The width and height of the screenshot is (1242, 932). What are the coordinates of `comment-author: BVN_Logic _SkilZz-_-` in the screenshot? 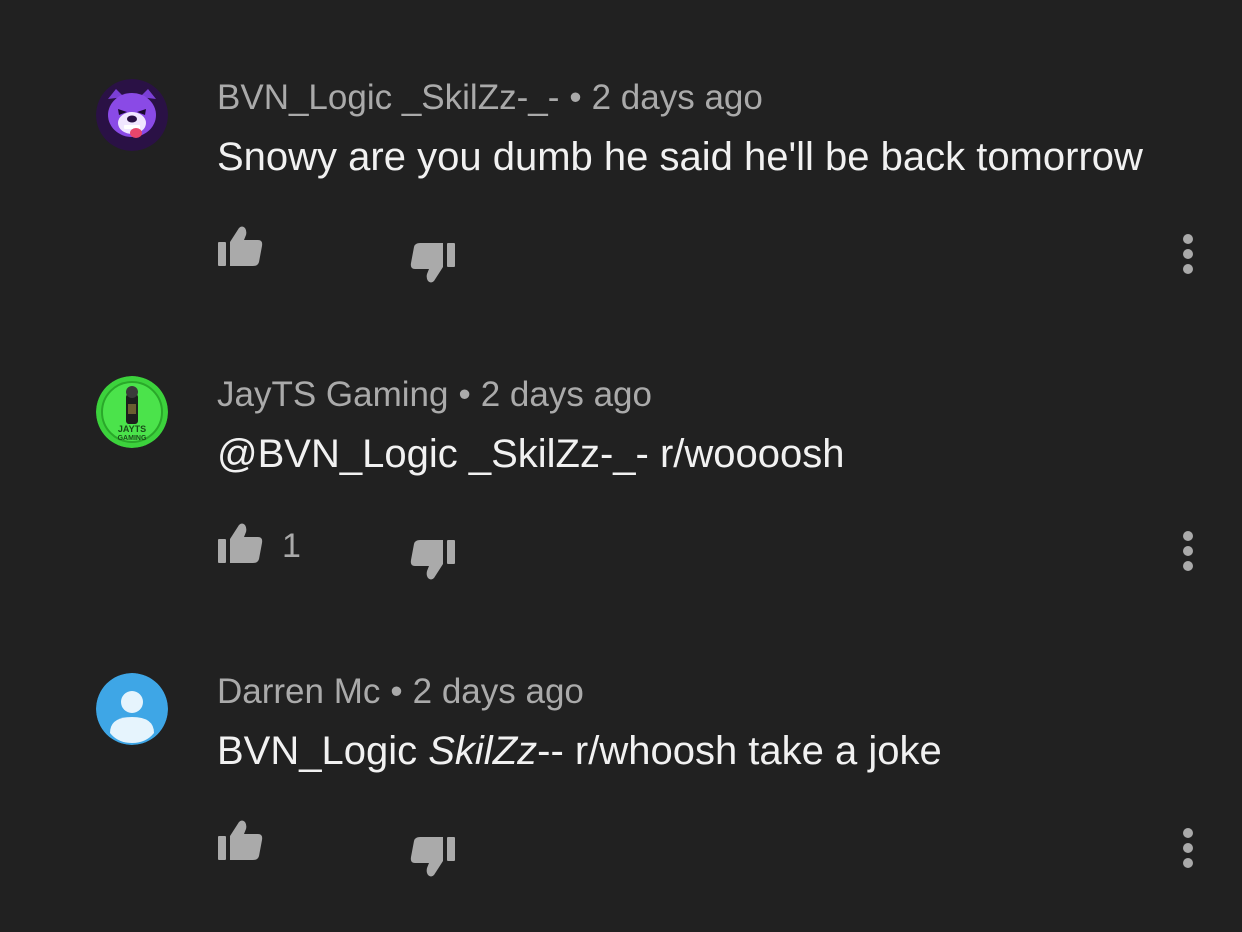 It's located at (388, 97).